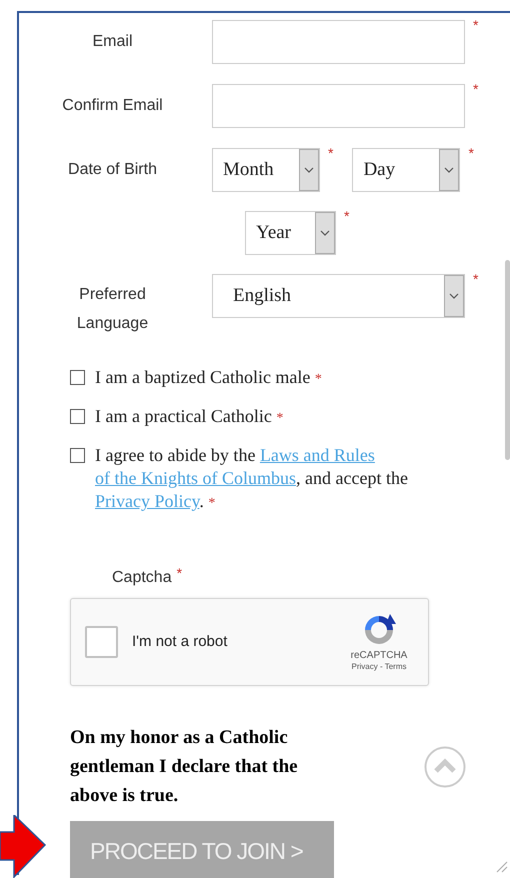 The image size is (510, 878). I want to click on select-value: Day, so click(379, 170).